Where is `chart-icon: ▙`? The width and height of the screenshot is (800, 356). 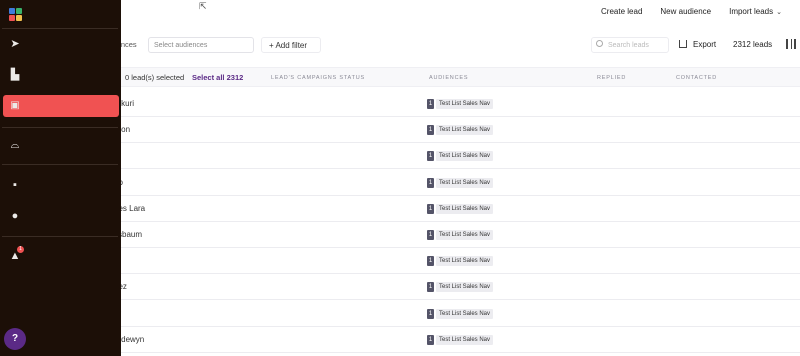 chart-icon: ▙ is located at coordinates (15, 75).